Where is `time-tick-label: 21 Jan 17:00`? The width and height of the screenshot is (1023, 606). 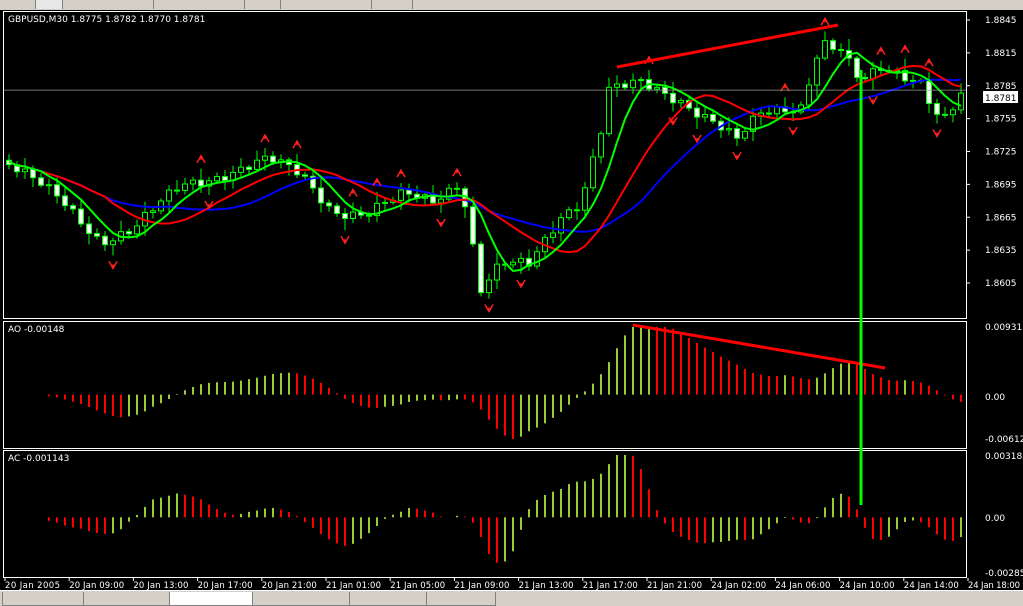 time-tick-label: 21 Jan 17:00 is located at coordinates (610, 585).